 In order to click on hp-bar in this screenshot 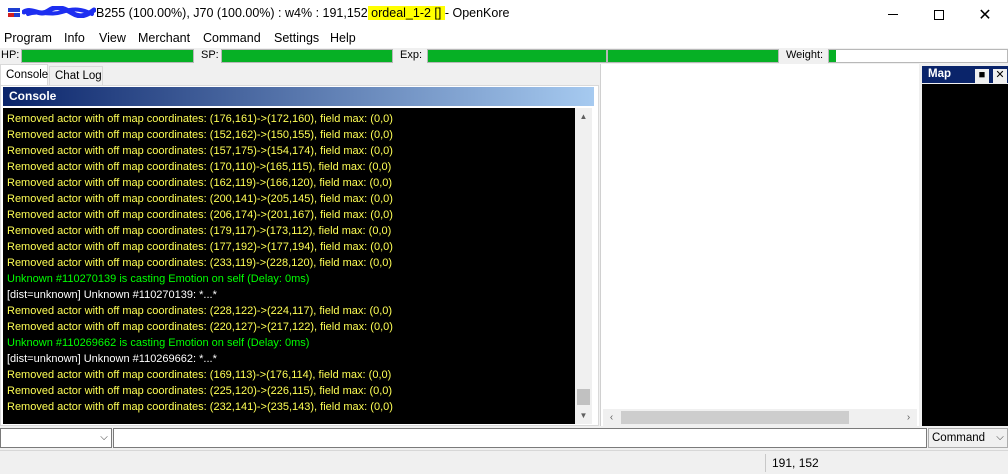, I will do `click(107, 56)`.